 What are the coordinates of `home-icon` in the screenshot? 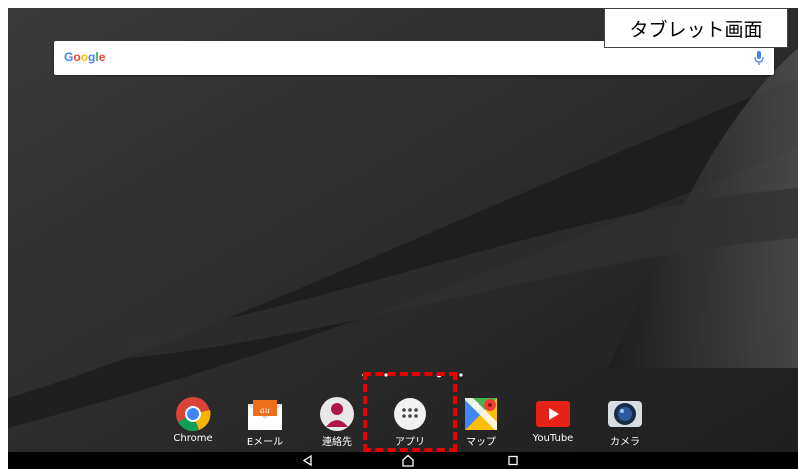 It's located at (408, 460).